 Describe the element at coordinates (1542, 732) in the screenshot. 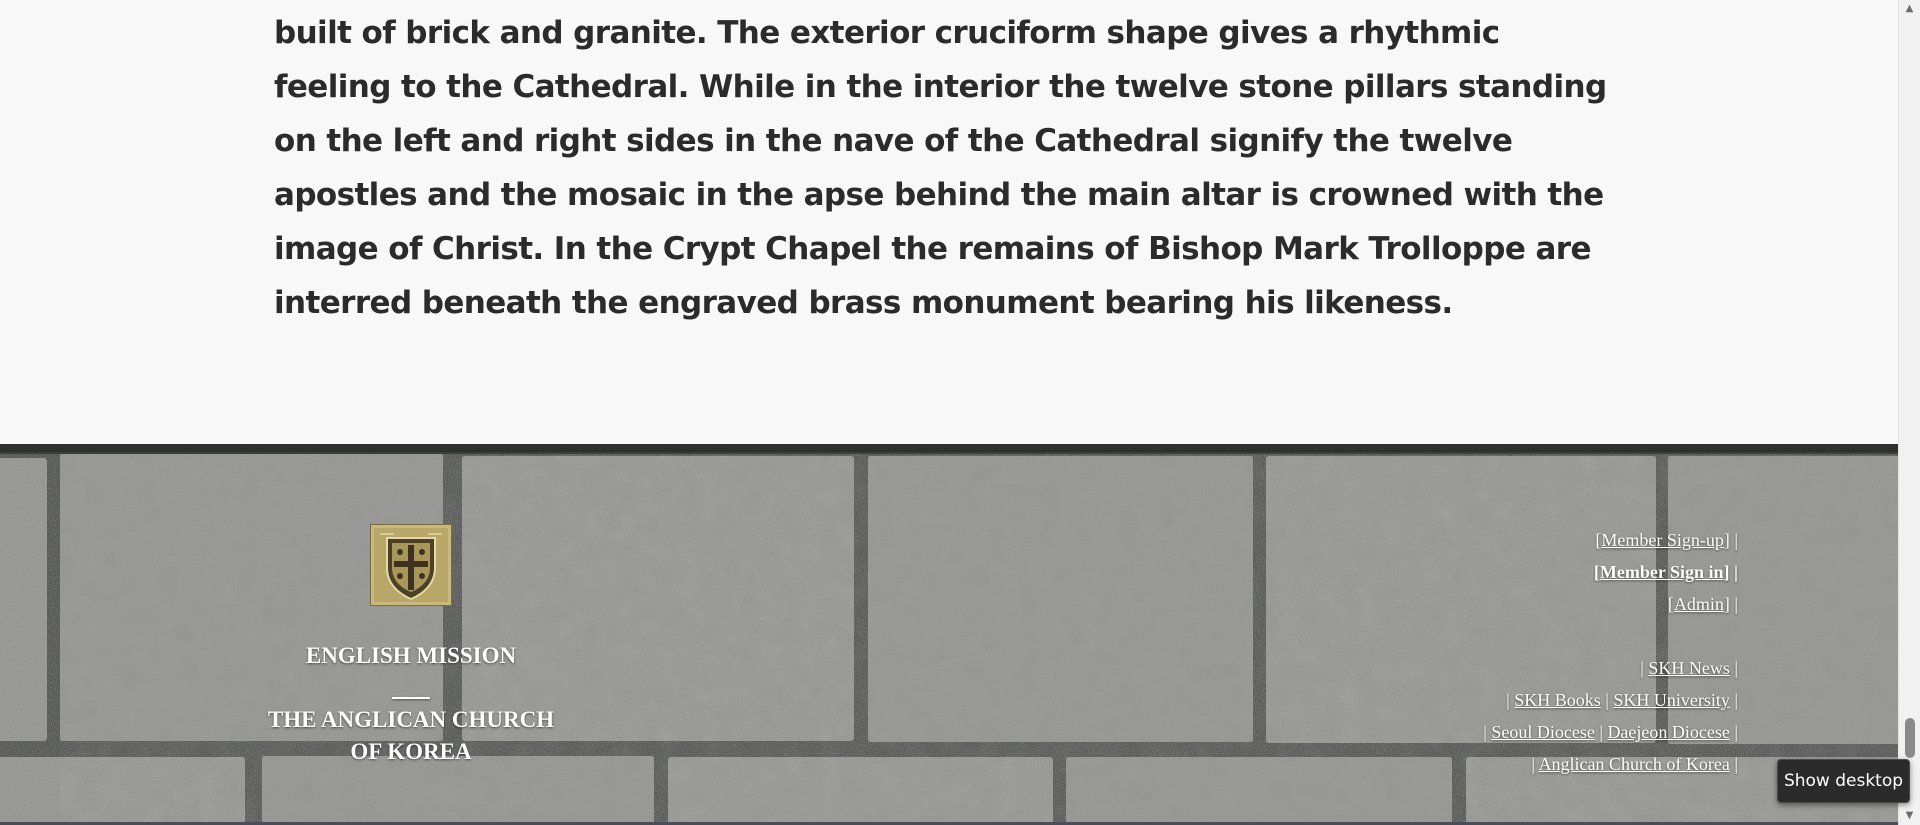

I see `seoul-diocese-link: Seoul Diocese` at that location.